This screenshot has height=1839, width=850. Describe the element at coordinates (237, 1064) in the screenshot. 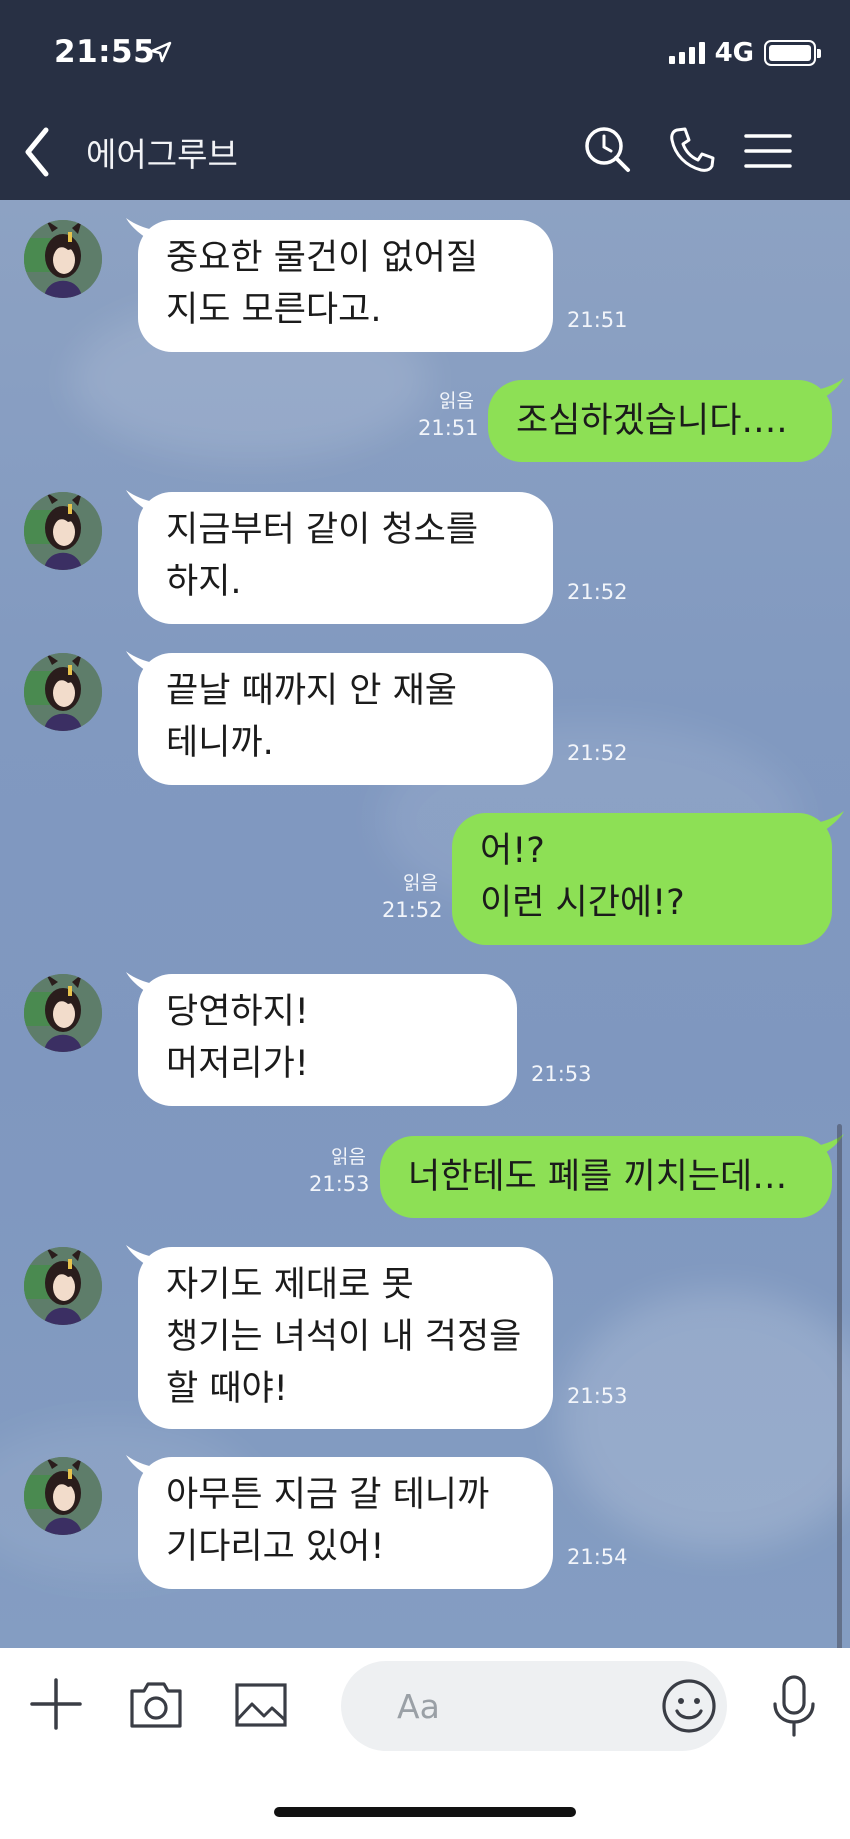

I see `message-line: 머저리가!` at that location.